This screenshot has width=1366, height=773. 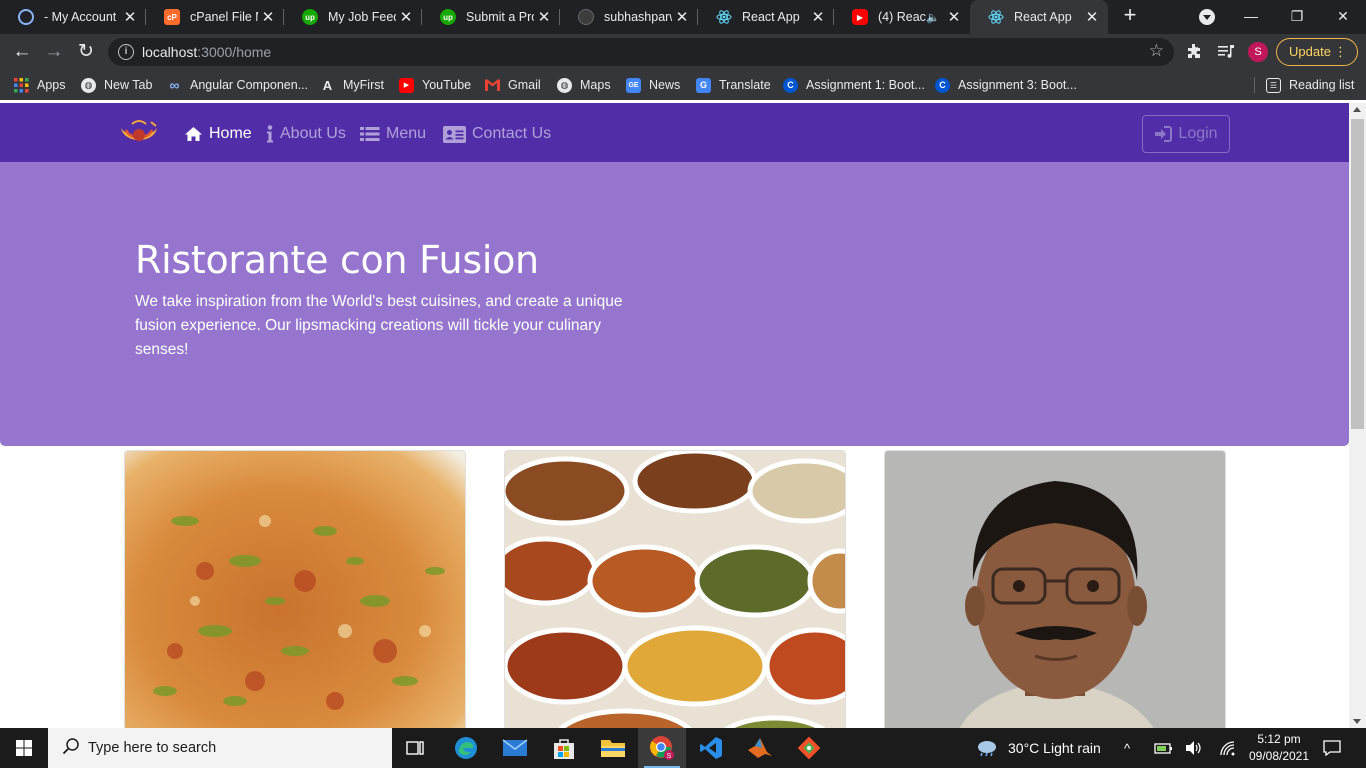 What do you see at coordinates (1130, 16) in the screenshot?
I see `new-tab-button: +` at bounding box center [1130, 16].